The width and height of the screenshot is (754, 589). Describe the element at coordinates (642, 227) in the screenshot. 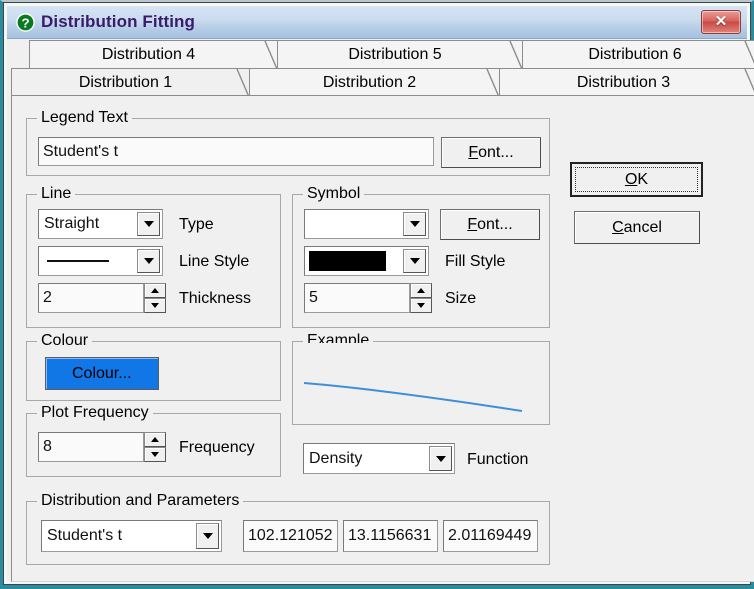

I see `cancel-button-label: ancel` at that location.